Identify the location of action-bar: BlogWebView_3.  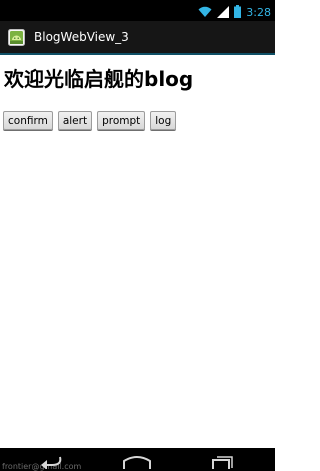
(137, 38).